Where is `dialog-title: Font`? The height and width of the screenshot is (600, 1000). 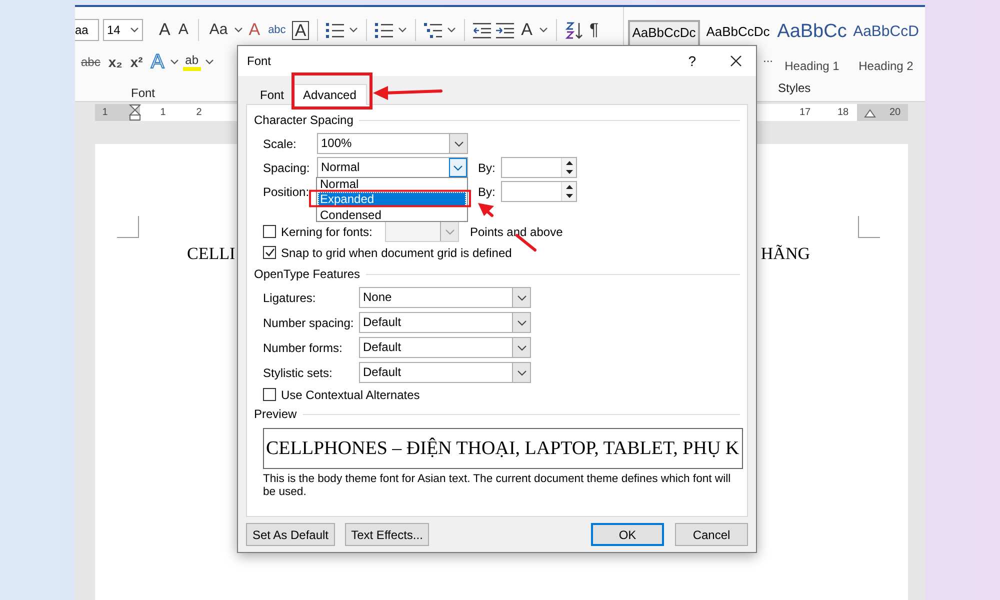
dialog-title: Font is located at coordinates (259, 61).